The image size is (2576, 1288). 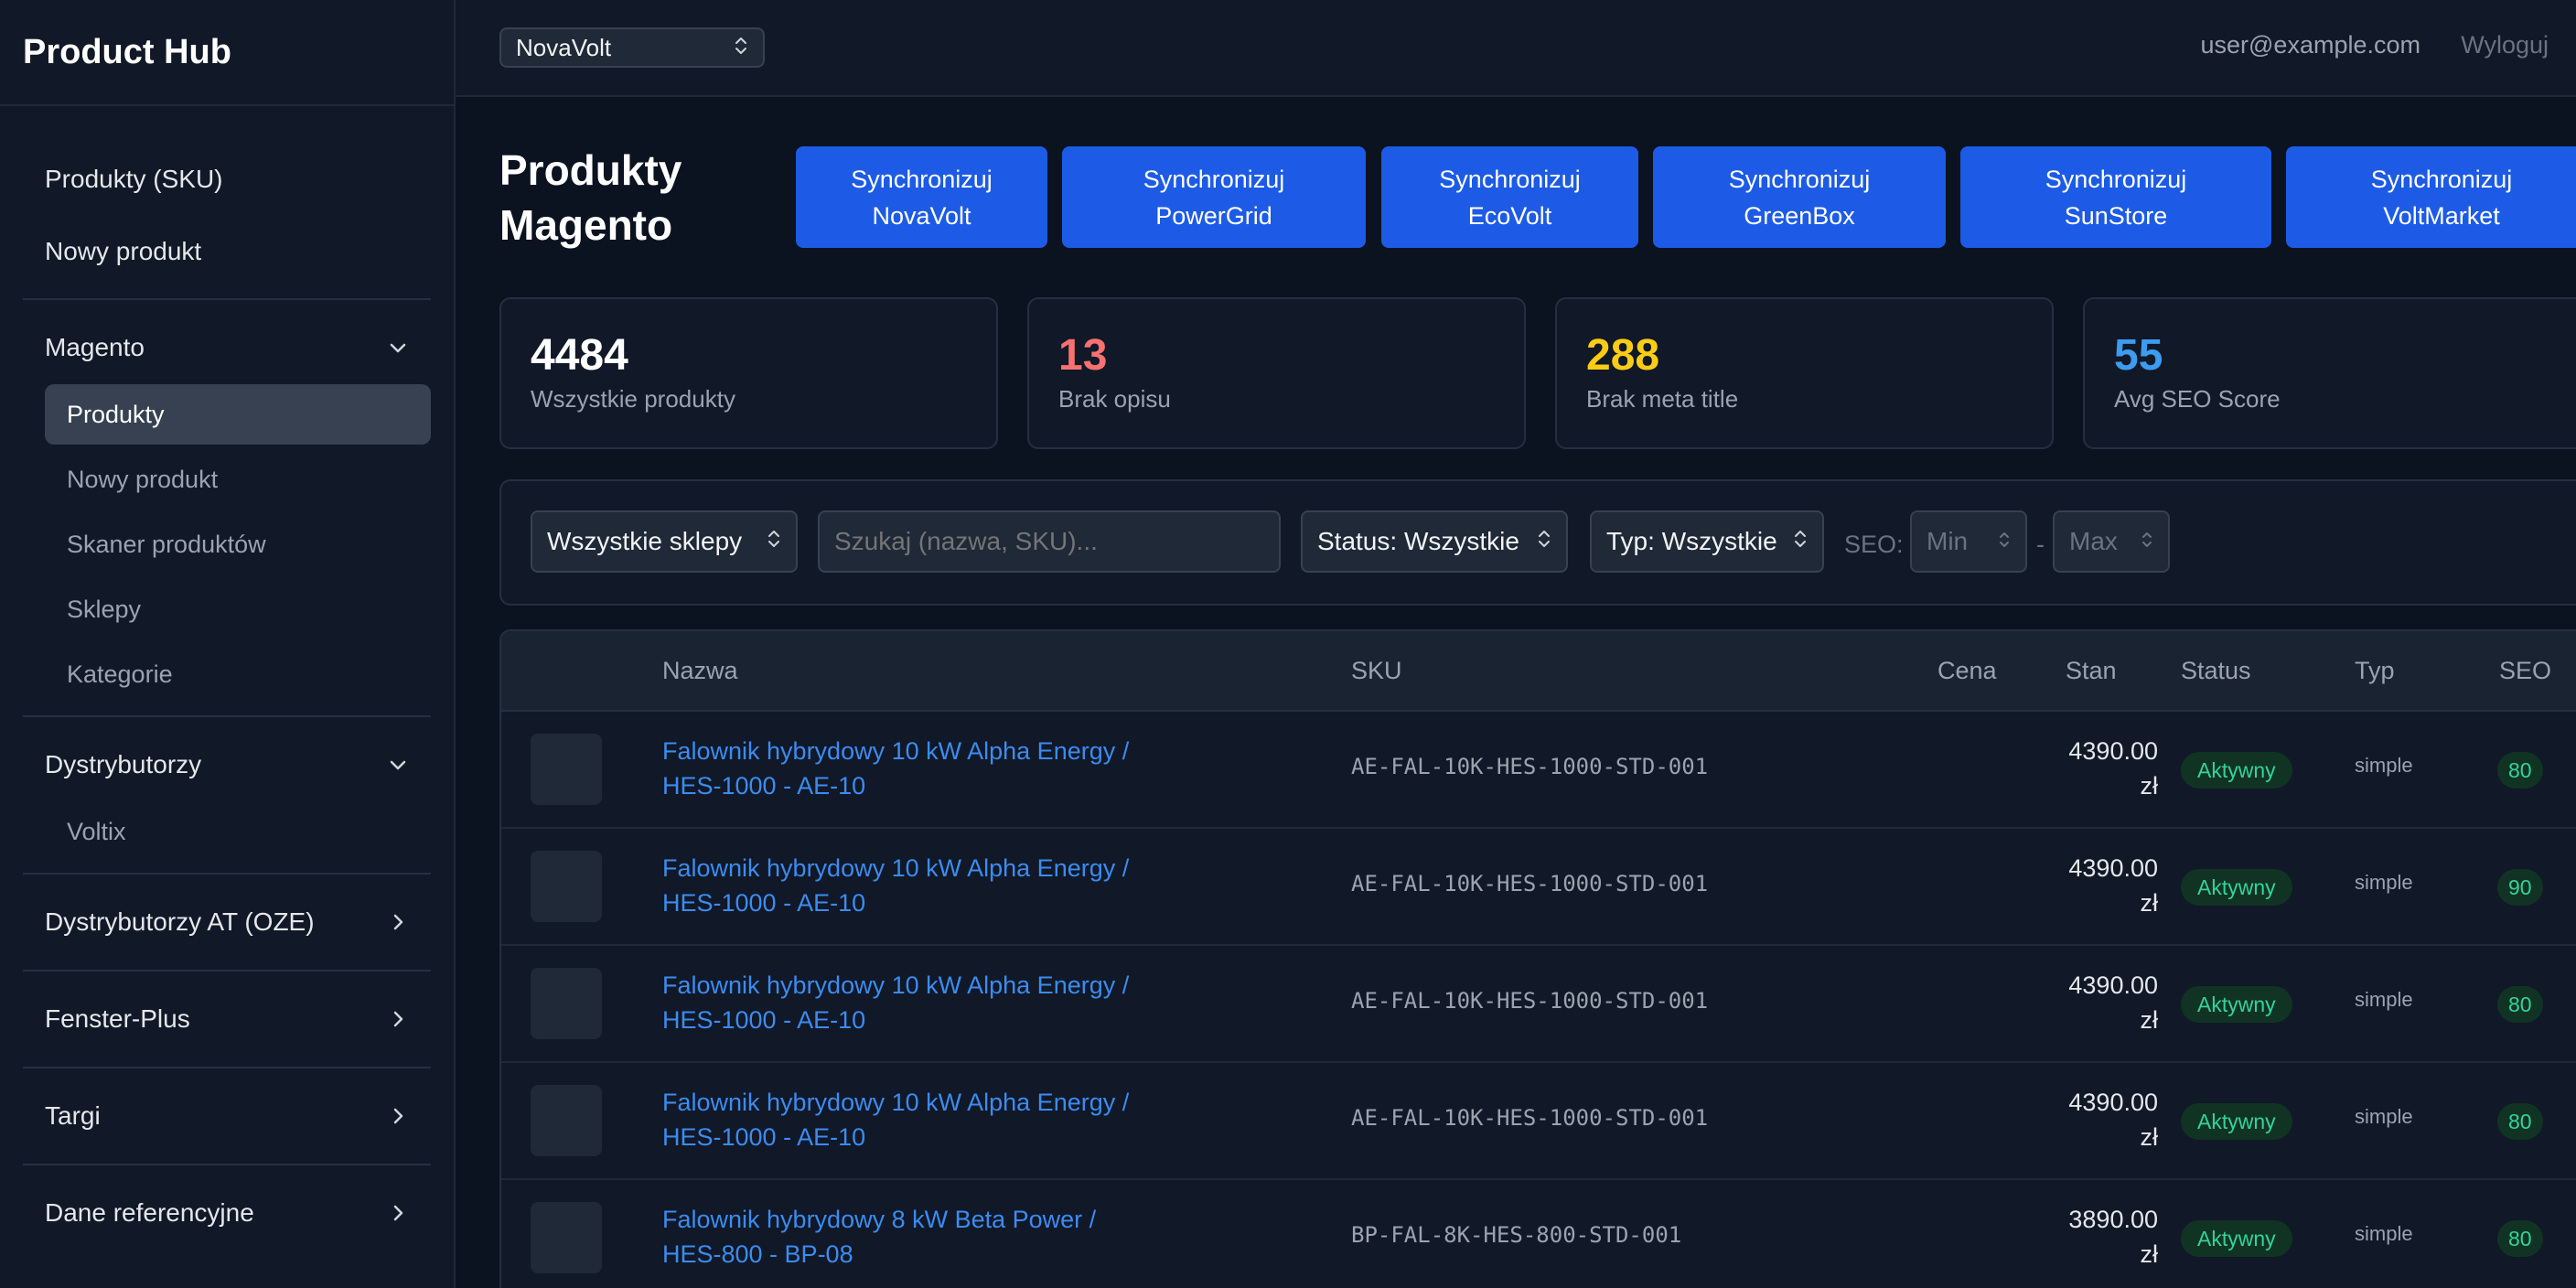 What do you see at coordinates (124, 764) in the screenshot?
I see `sidebar-group-label: Dystrybutorzy` at bounding box center [124, 764].